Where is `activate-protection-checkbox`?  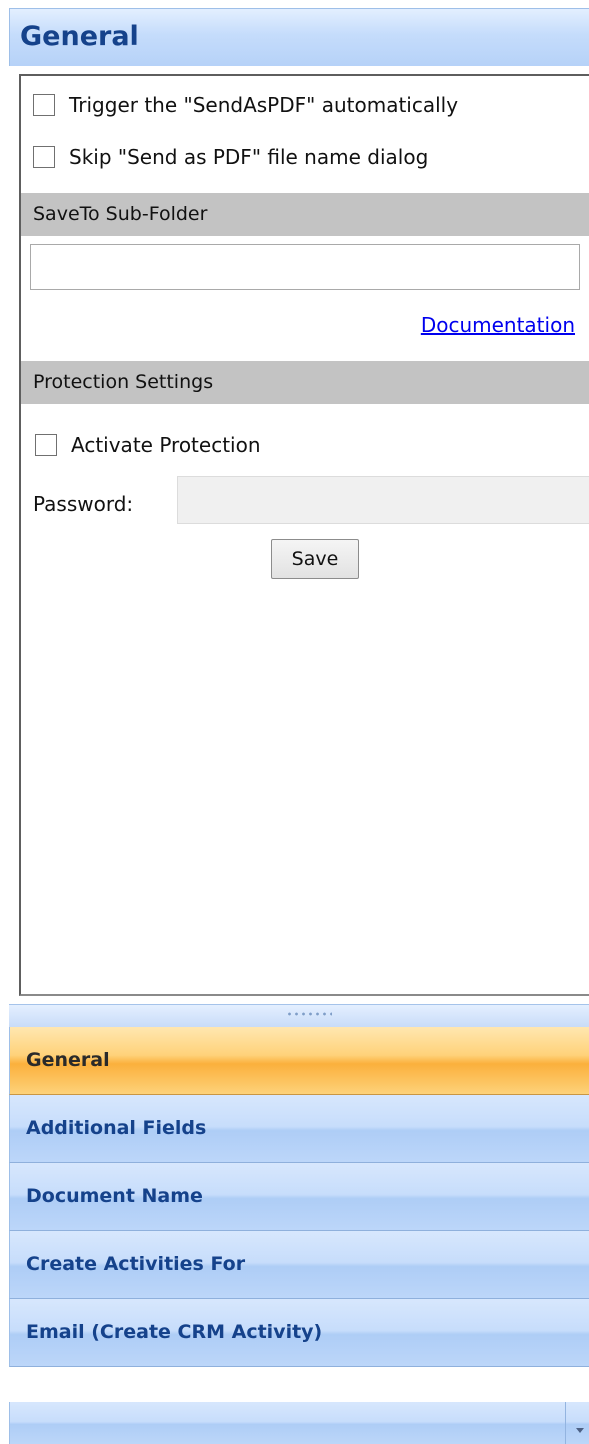 activate-protection-checkbox is located at coordinates (46, 445).